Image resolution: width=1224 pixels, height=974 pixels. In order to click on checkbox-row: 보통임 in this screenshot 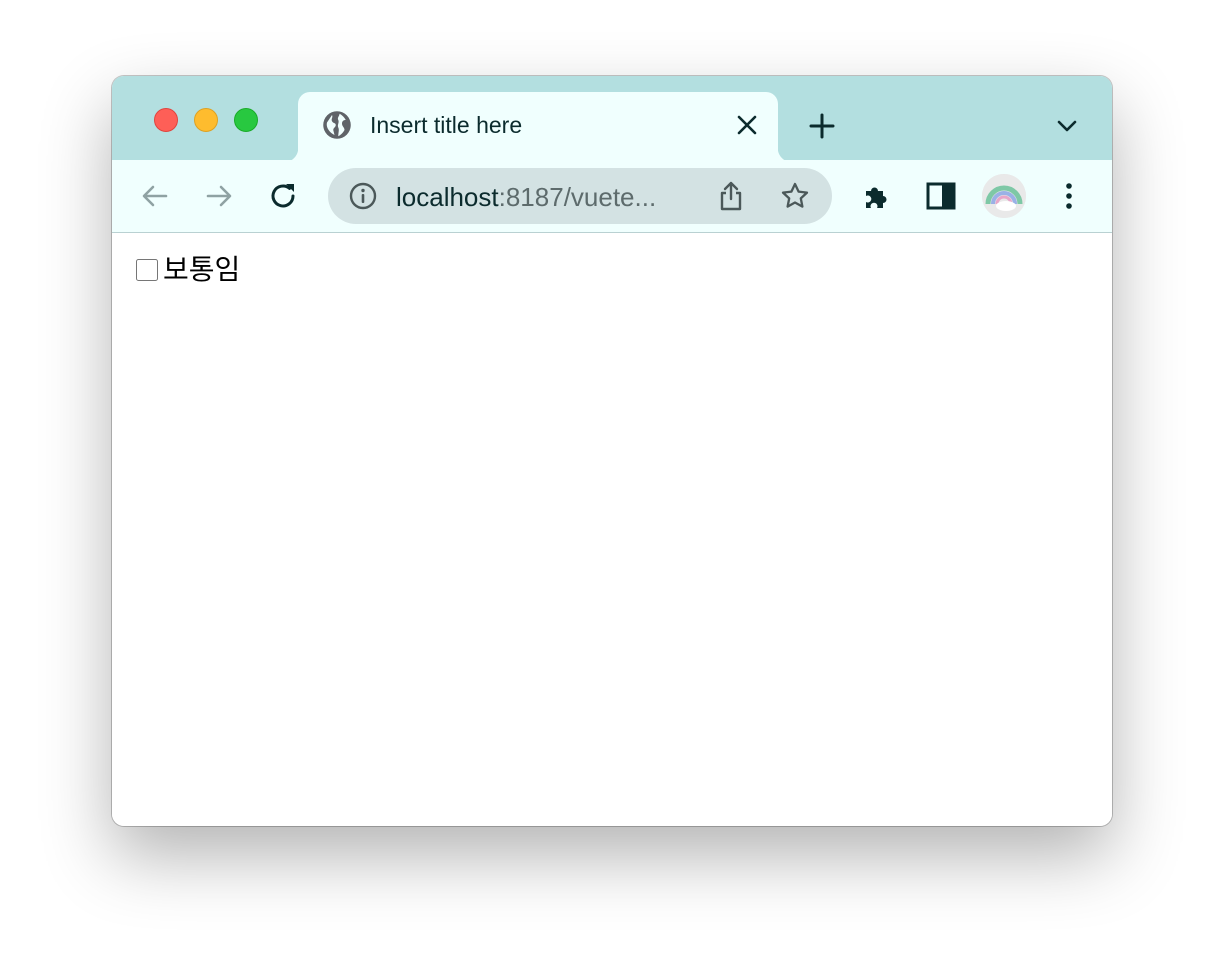, I will do `click(188, 270)`.